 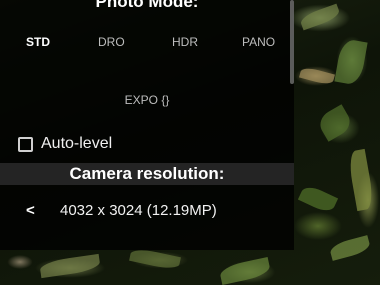 What do you see at coordinates (292, 42) in the screenshot?
I see `popup-scrollbar` at bounding box center [292, 42].